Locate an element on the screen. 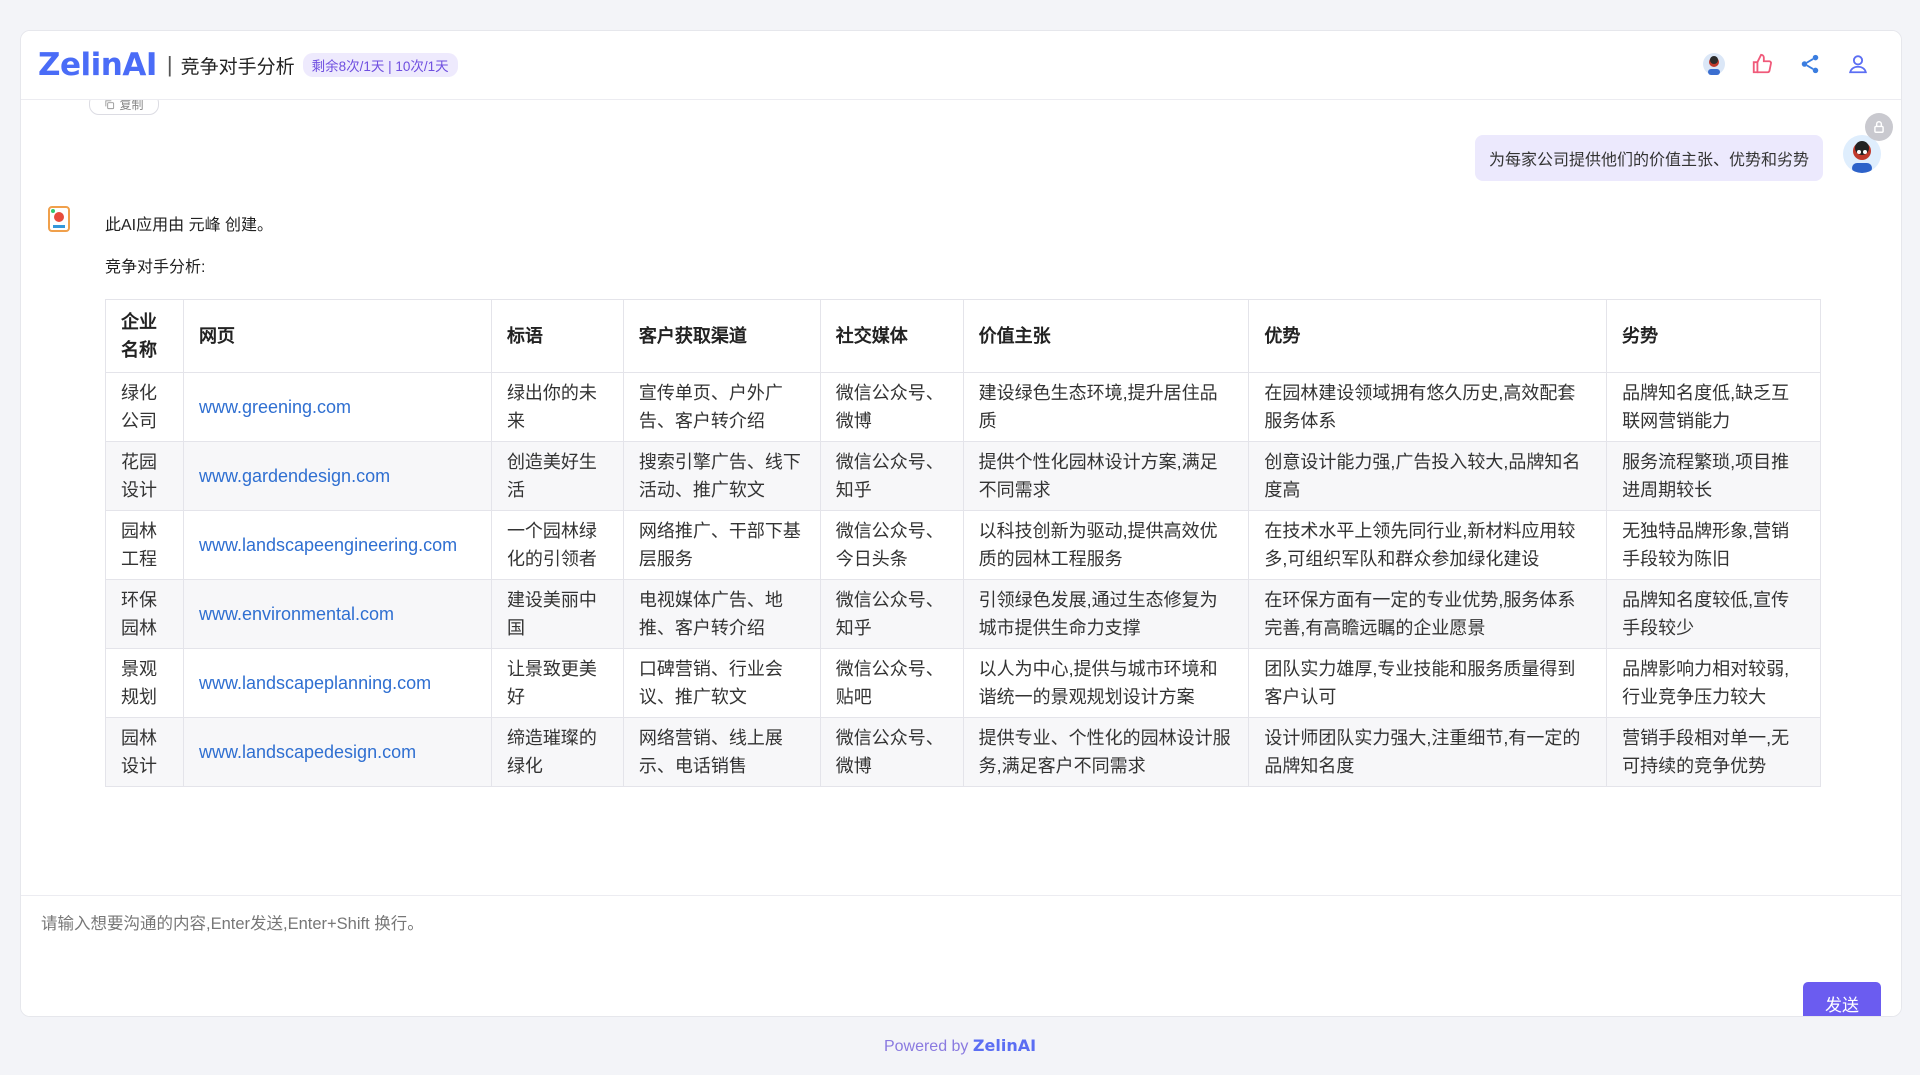 This screenshot has height=1075, width=1920. channel-cell: 网络推广、干部下基层服务 is located at coordinates (721, 545).